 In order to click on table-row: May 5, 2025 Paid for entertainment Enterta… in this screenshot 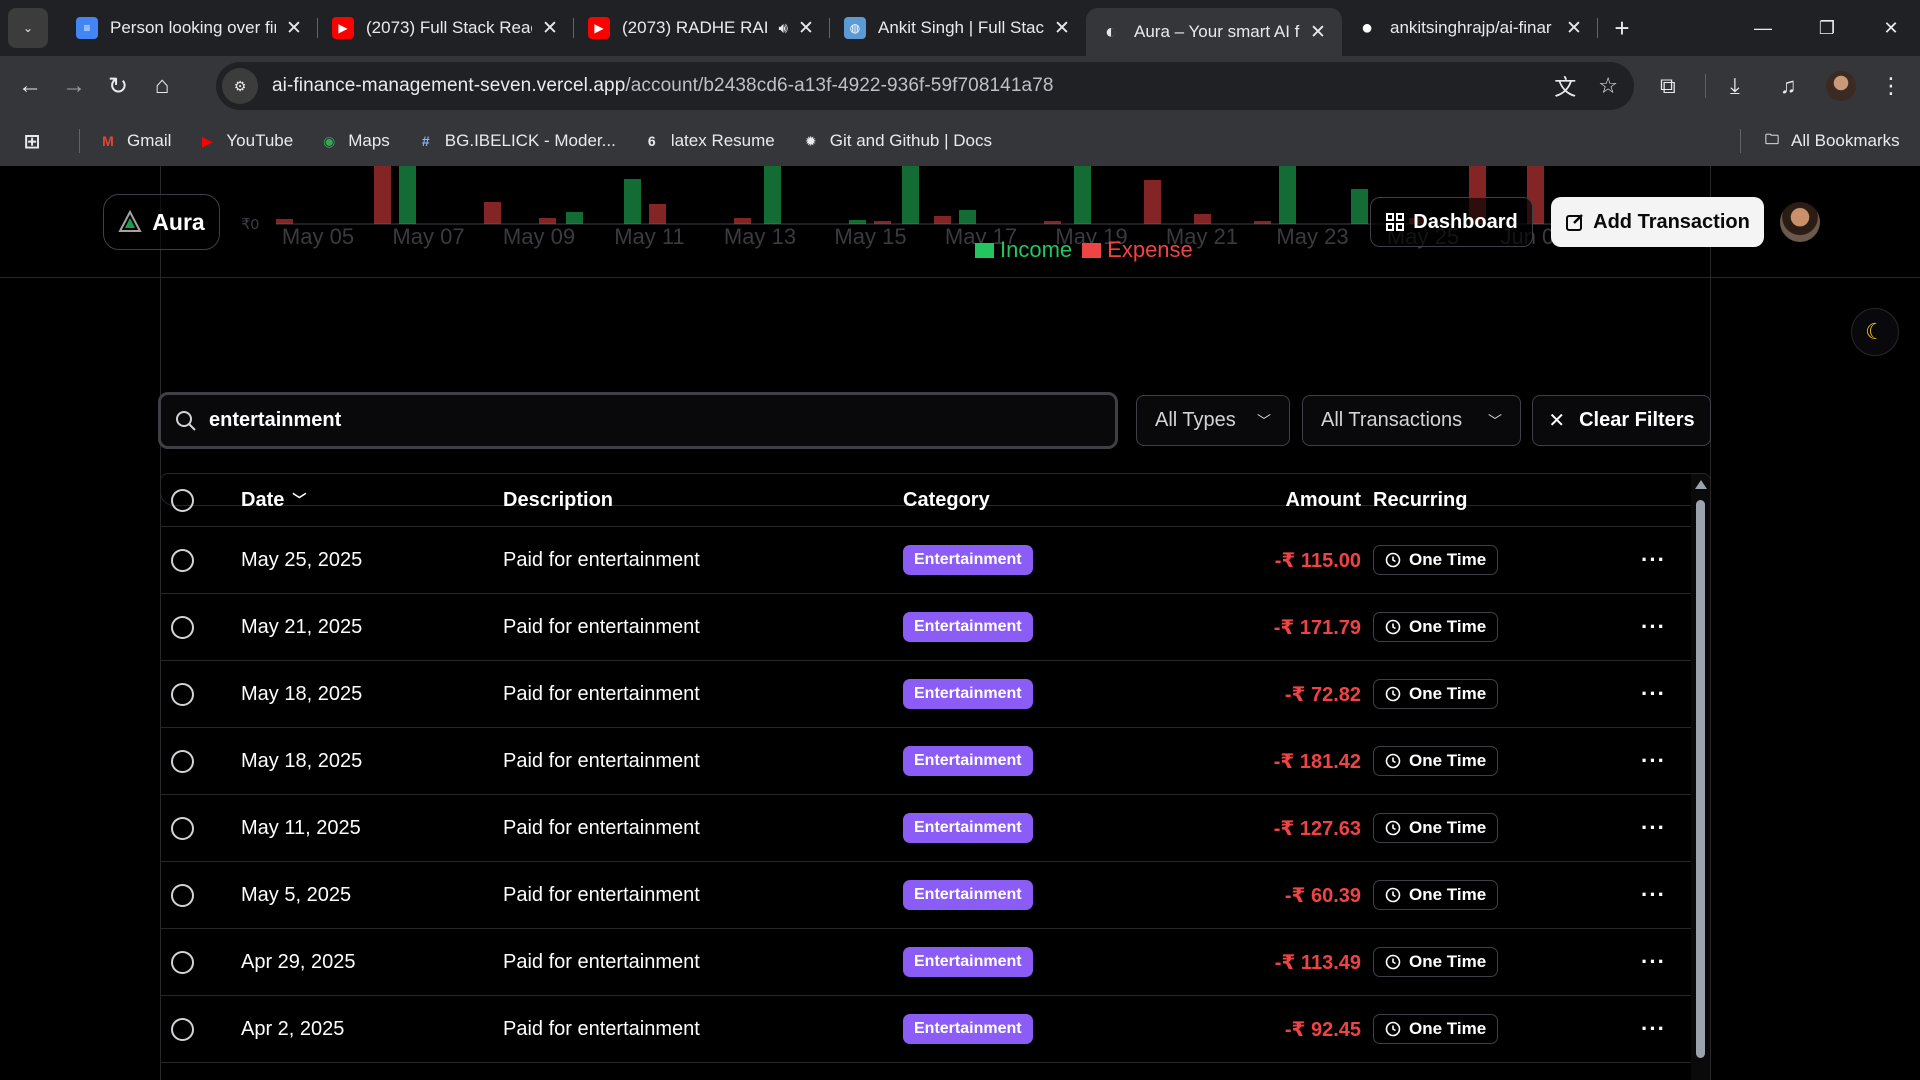, I will do `click(926, 895)`.